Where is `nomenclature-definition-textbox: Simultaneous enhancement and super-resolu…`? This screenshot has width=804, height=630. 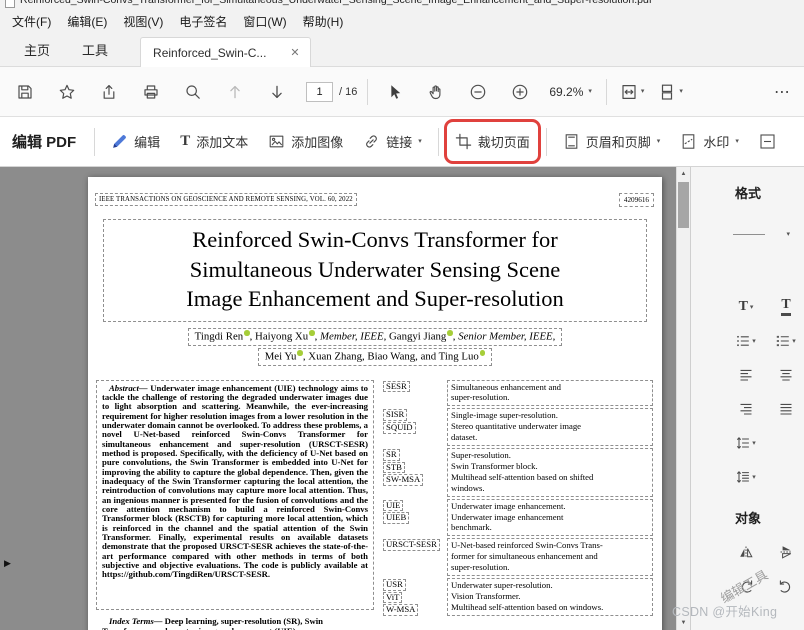 nomenclature-definition-textbox: Simultaneous enhancement and super-resolu… is located at coordinates (550, 393).